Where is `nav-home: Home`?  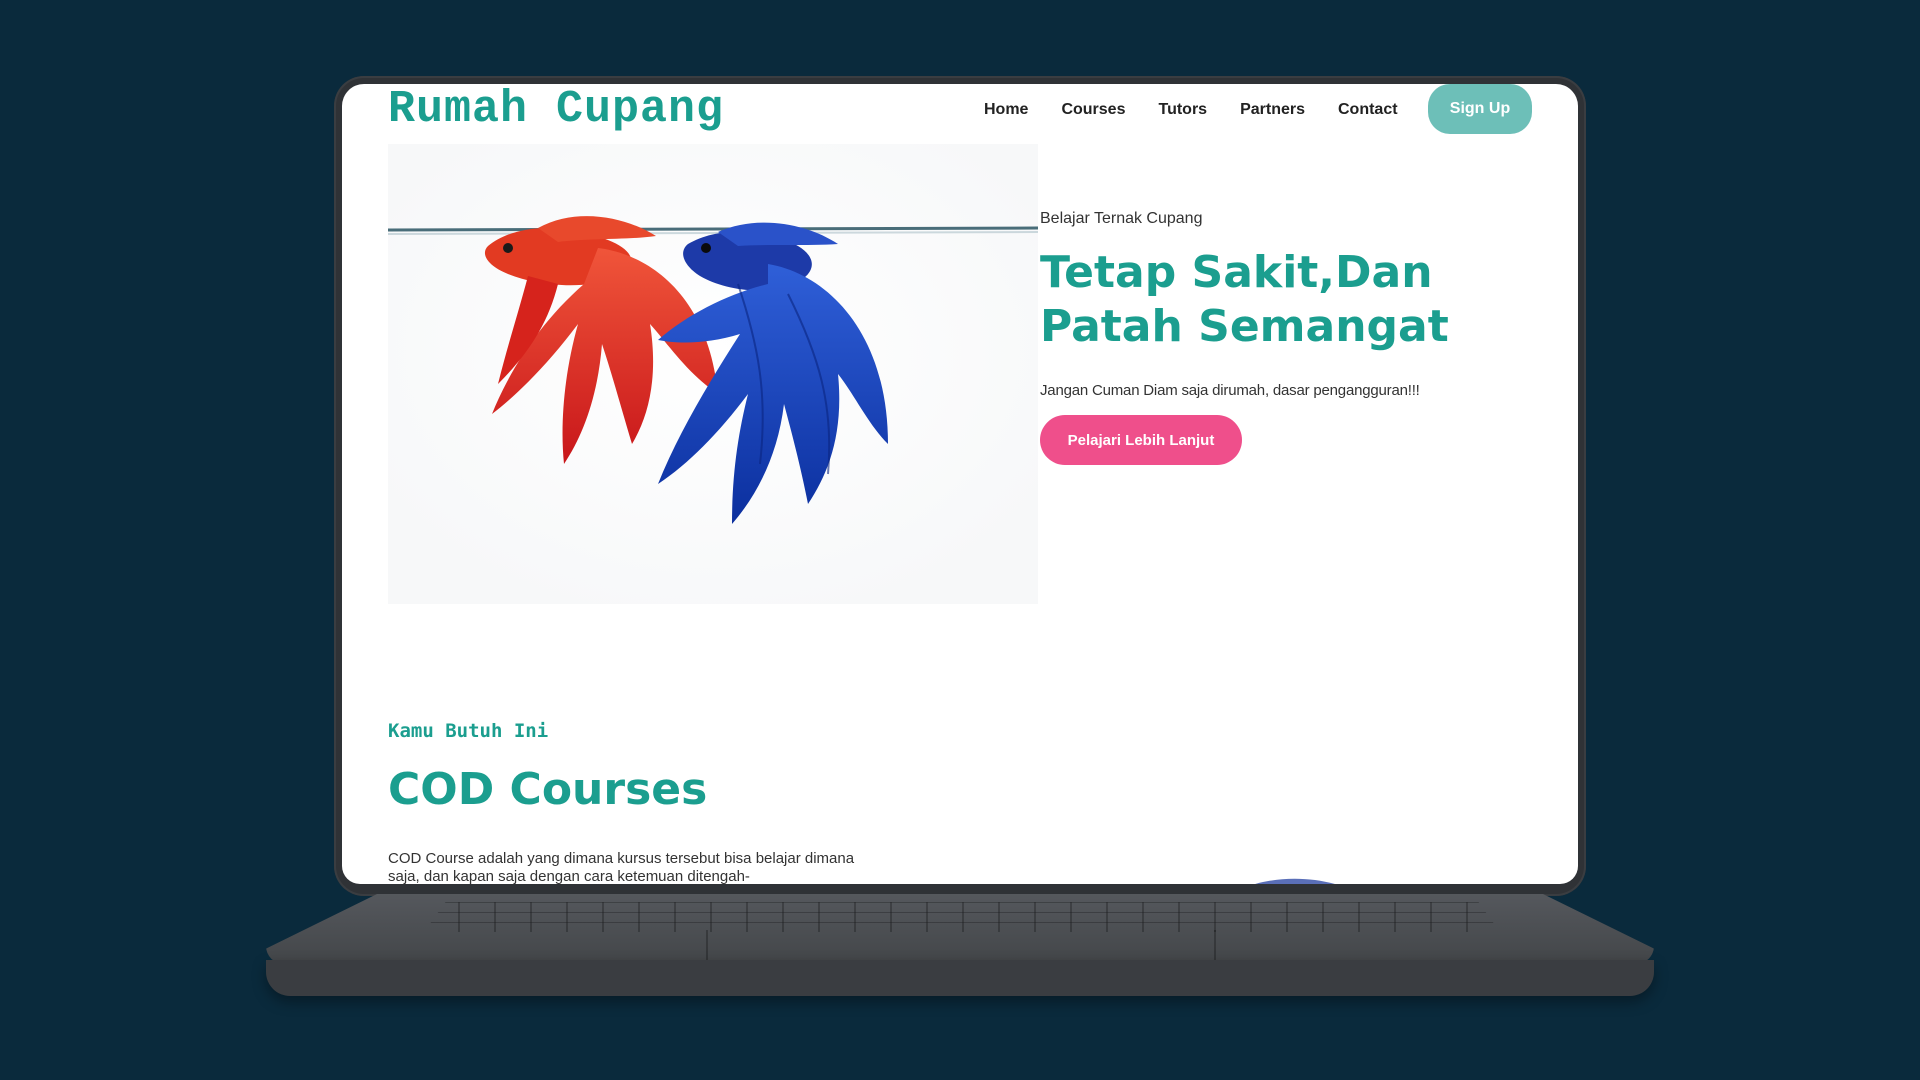 nav-home: Home is located at coordinates (1006, 110).